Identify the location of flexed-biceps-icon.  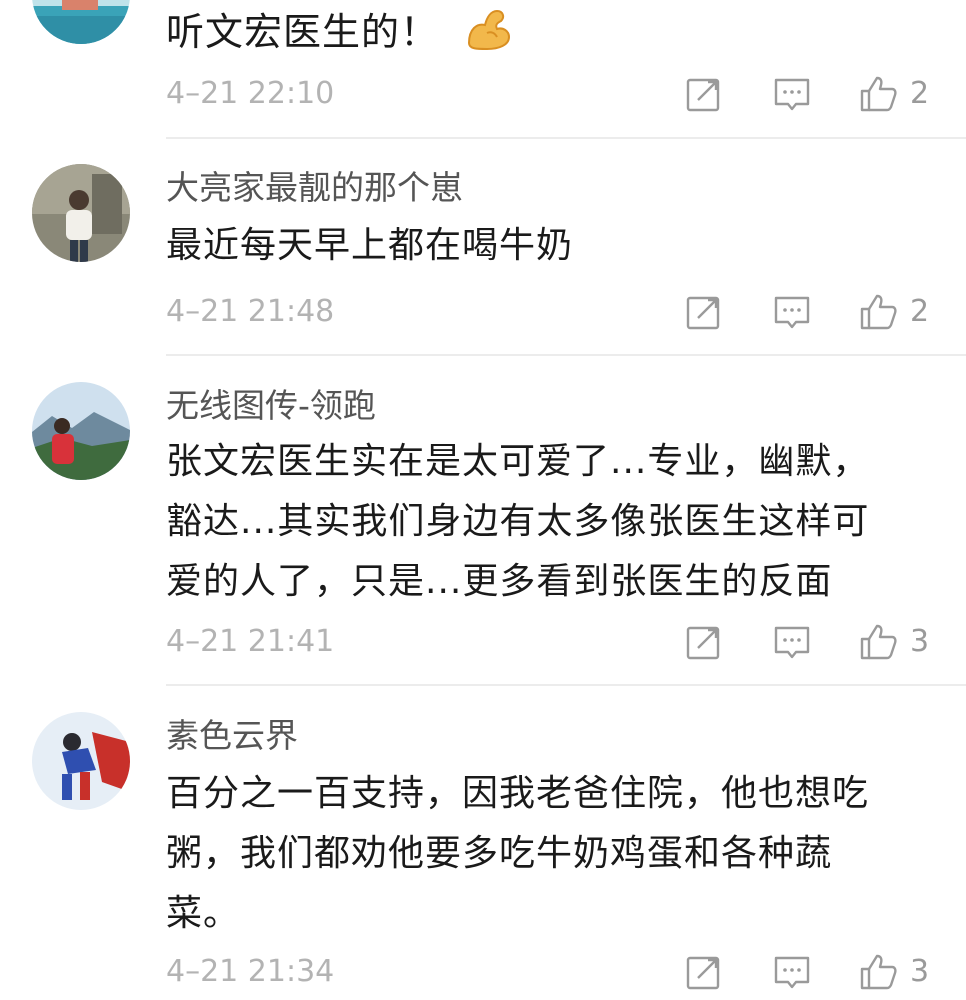
(488, 28).